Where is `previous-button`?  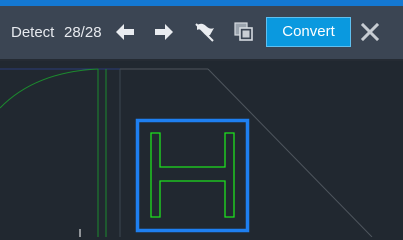
previous-button is located at coordinates (125, 32).